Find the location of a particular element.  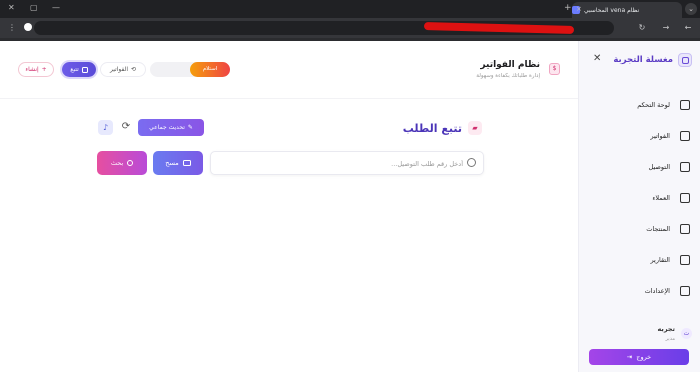

notifications-button: ♪ is located at coordinates (105, 127).